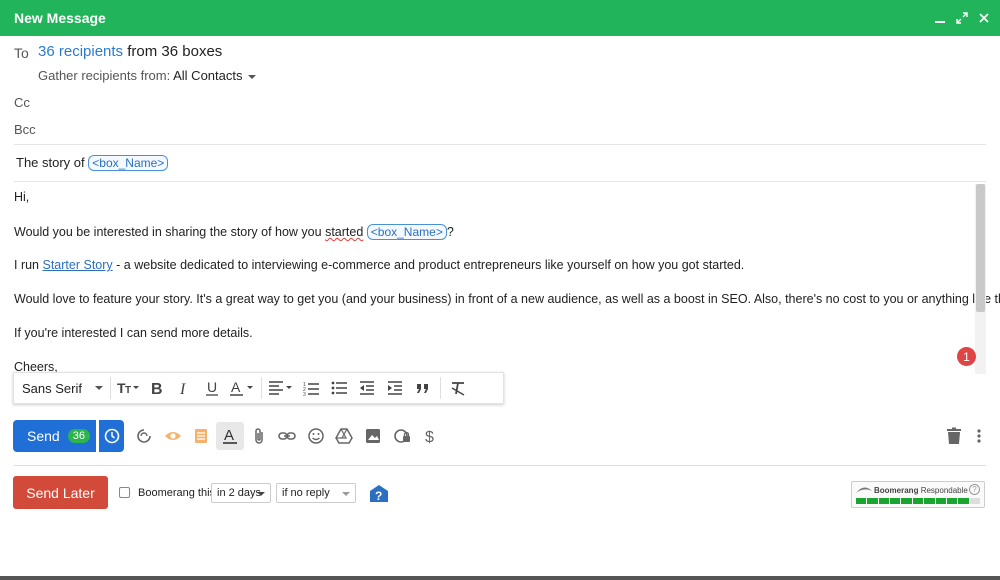 This screenshot has width=1000, height=580. I want to click on svg-text: U, so click(212, 387).